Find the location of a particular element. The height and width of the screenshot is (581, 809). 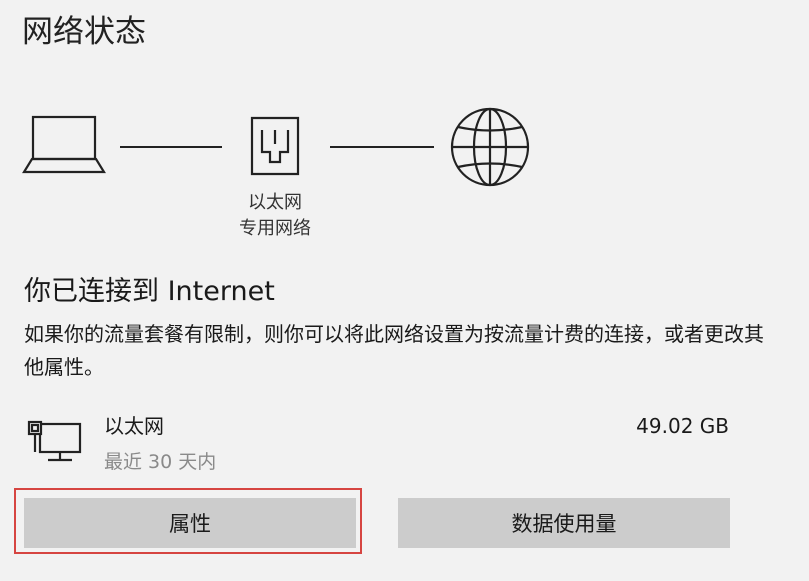

ethernet-icon is located at coordinates (275, 146).